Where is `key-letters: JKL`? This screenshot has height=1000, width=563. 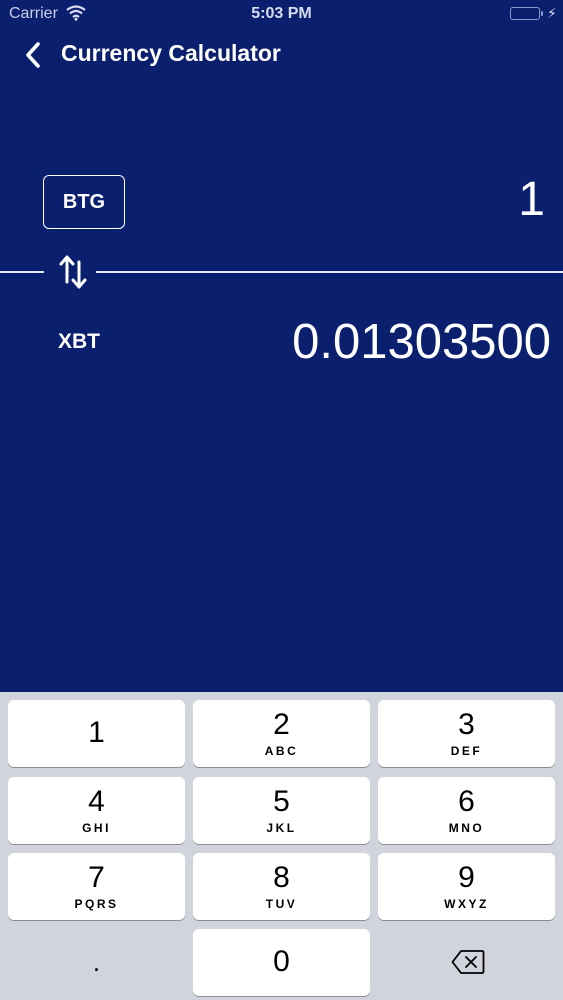
key-letters: JKL is located at coordinates (281, 828).